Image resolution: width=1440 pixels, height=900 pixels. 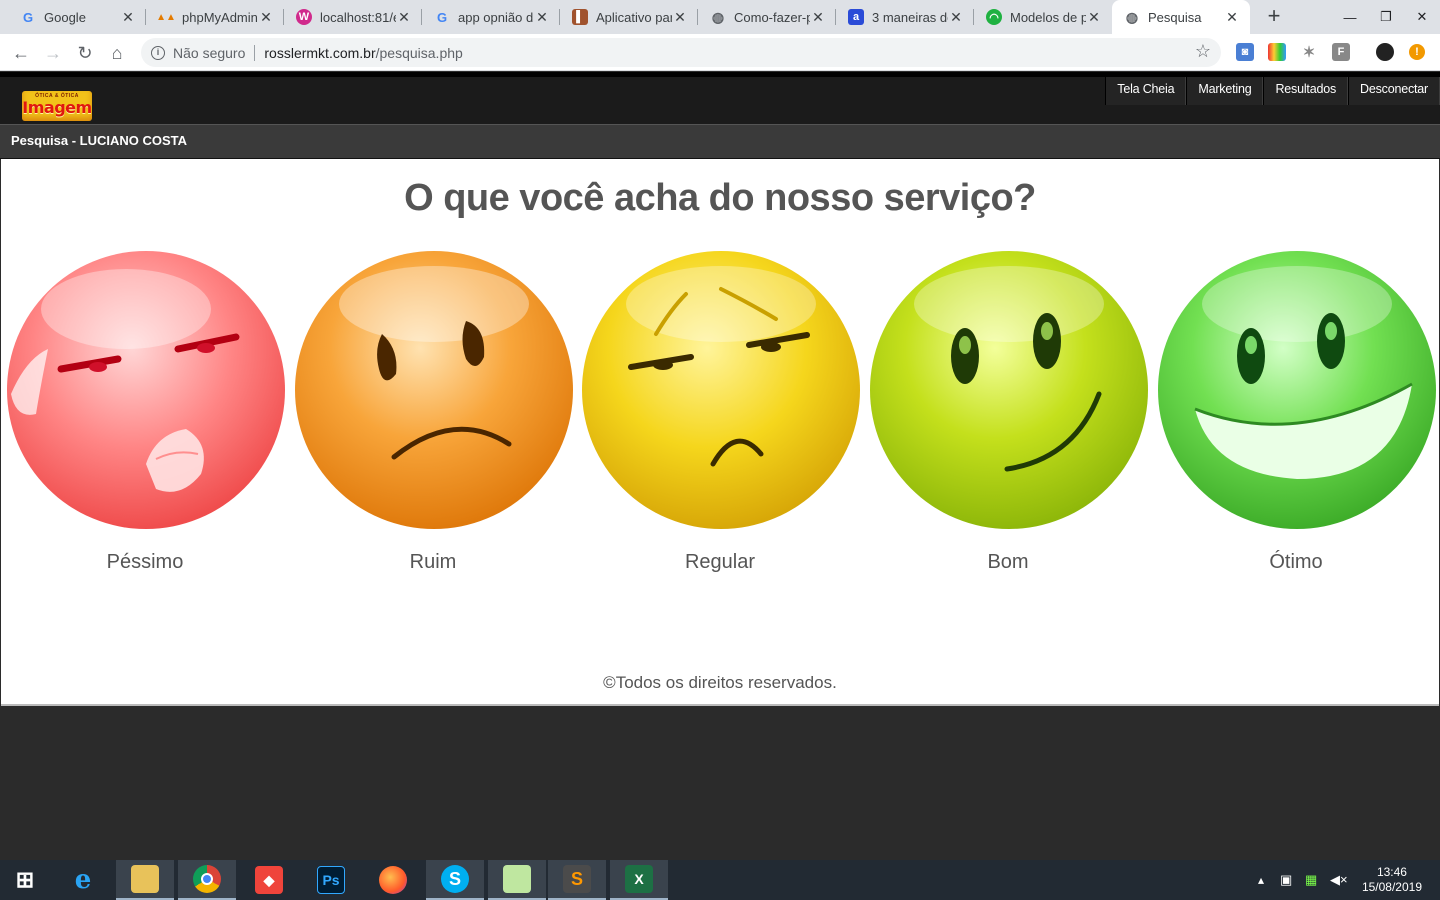 I want to click on rating-option-bom: Bom, so click(x=1008, y=419).